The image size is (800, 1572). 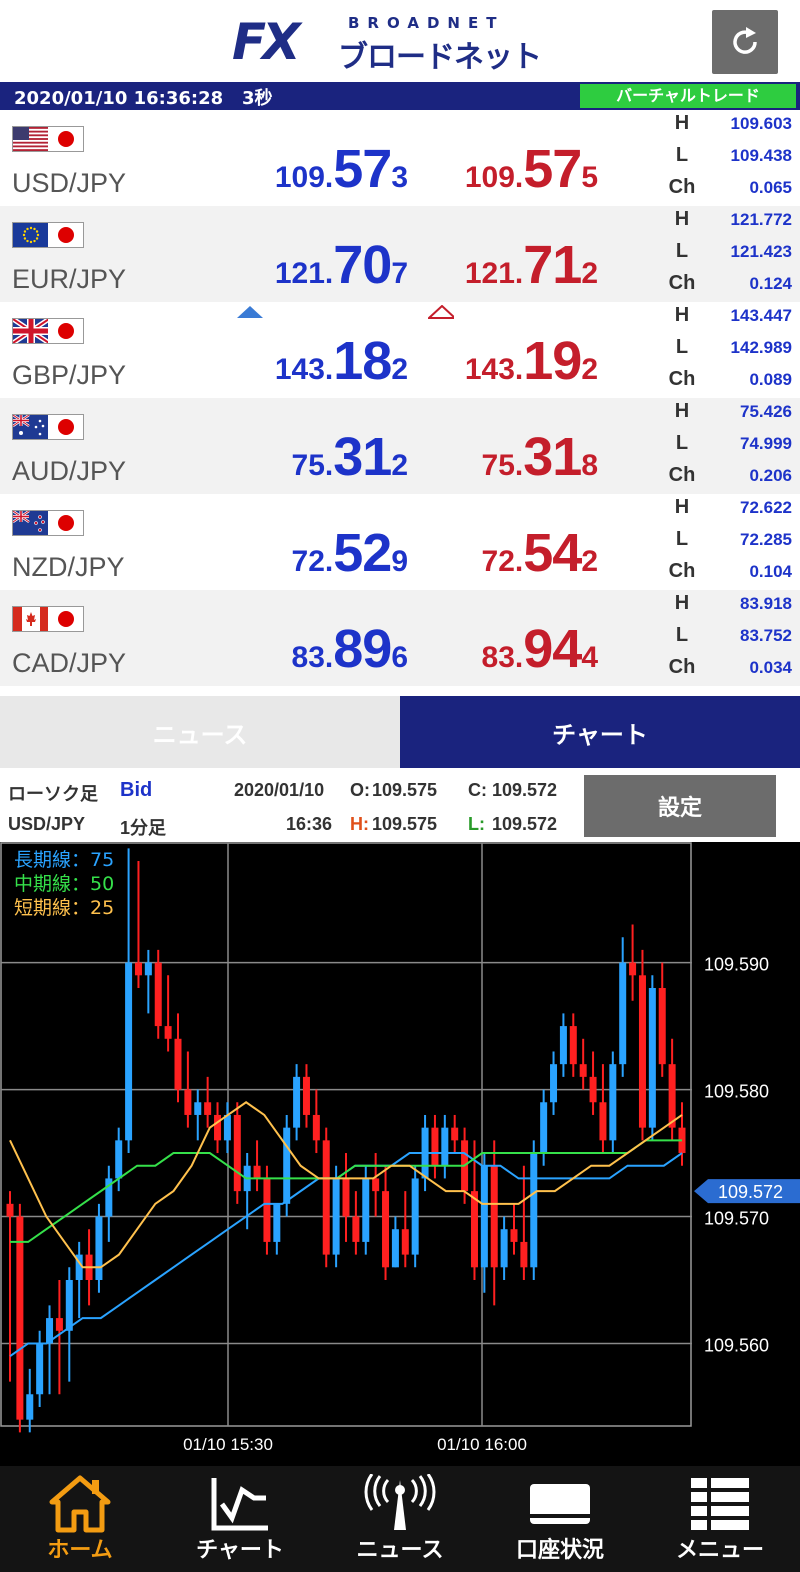 What do you see at coordinates (440, 57) in the screenshot?
I see `logo-jp: ブロードネット` at bounding box center [440, 57].